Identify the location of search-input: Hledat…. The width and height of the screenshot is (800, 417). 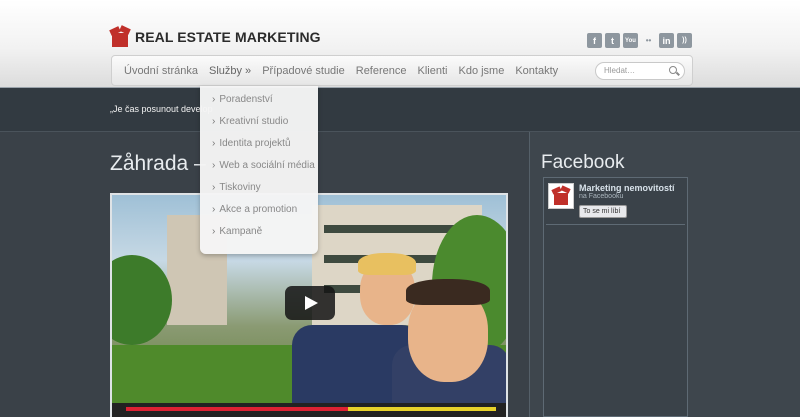
(640, 71).